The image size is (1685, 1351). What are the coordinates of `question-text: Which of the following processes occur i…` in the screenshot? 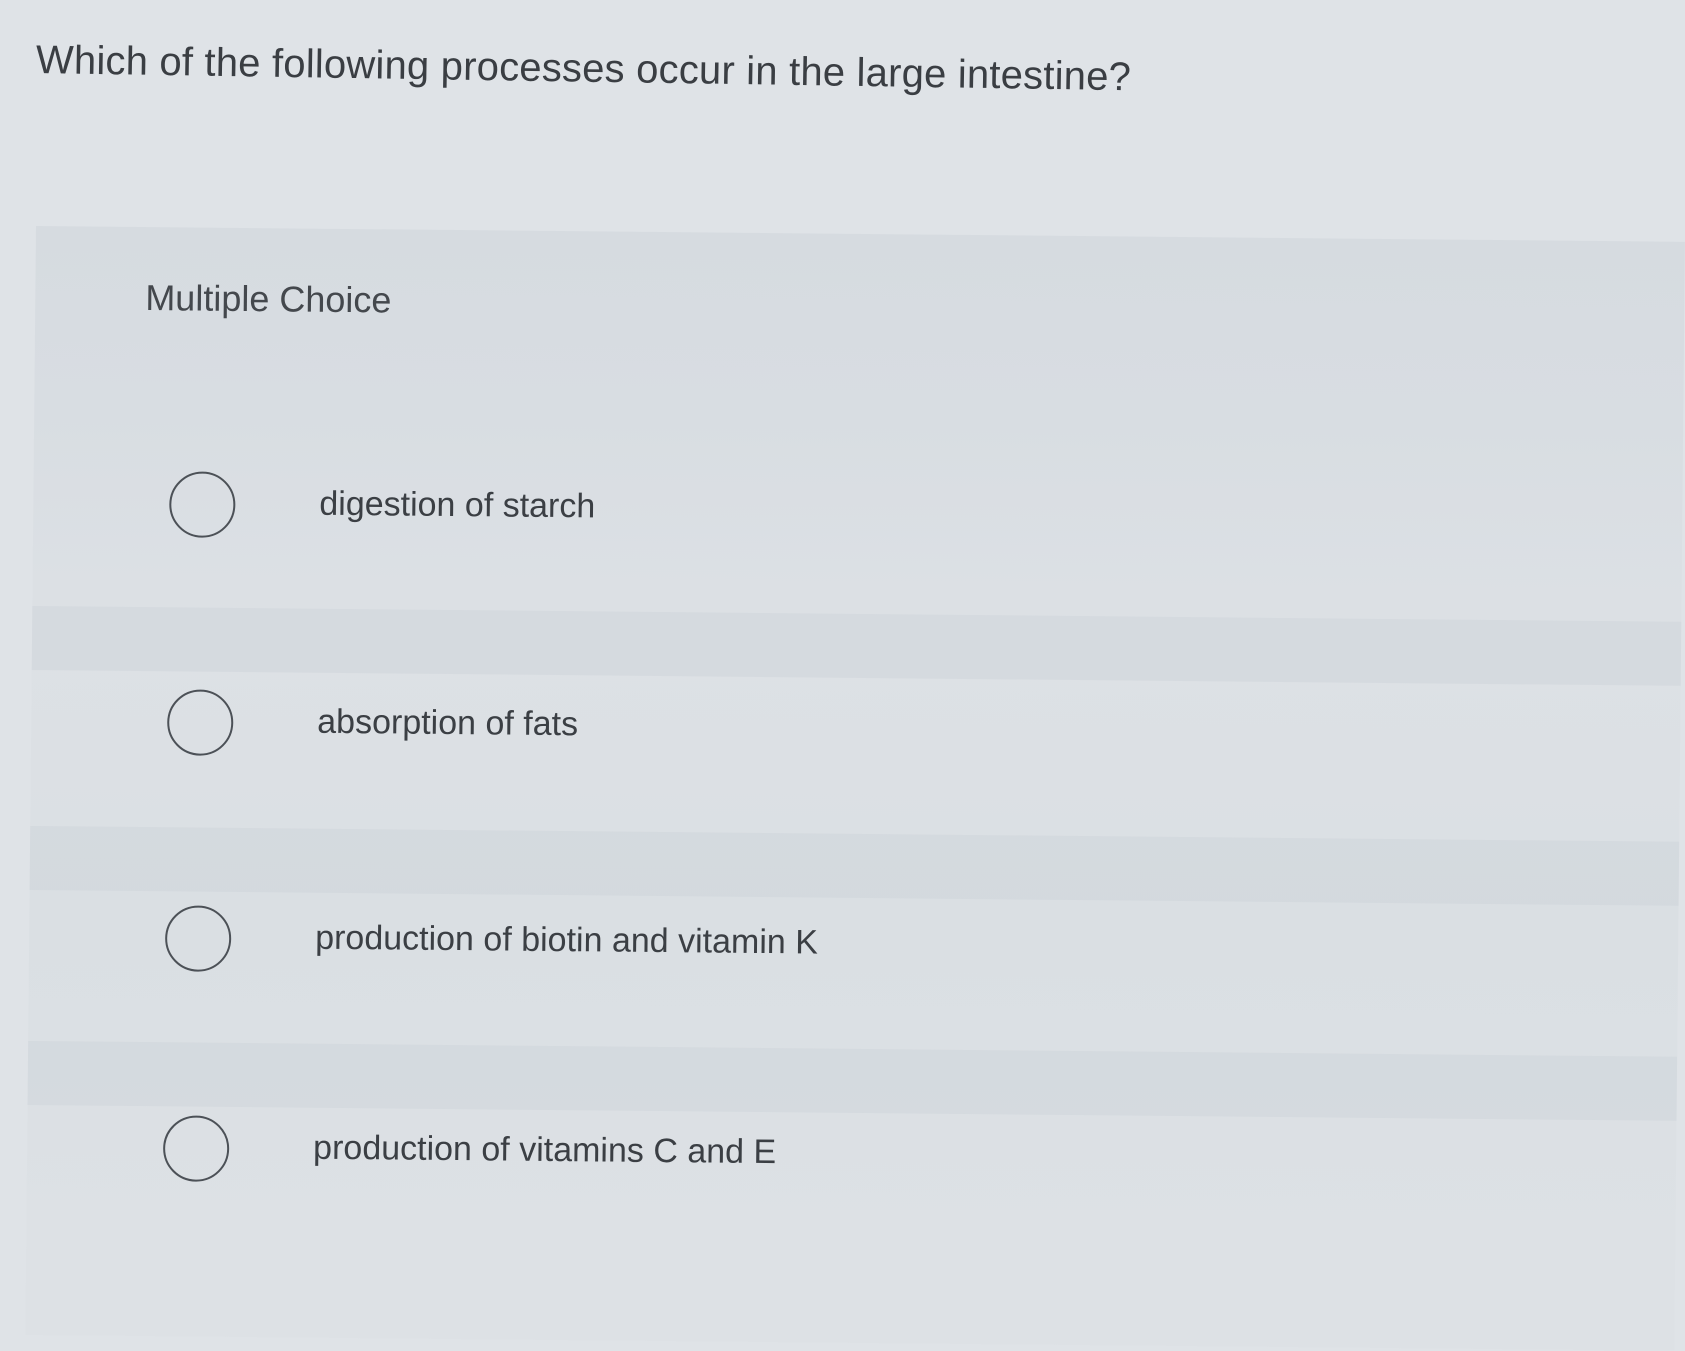 It's located at (583, 69).